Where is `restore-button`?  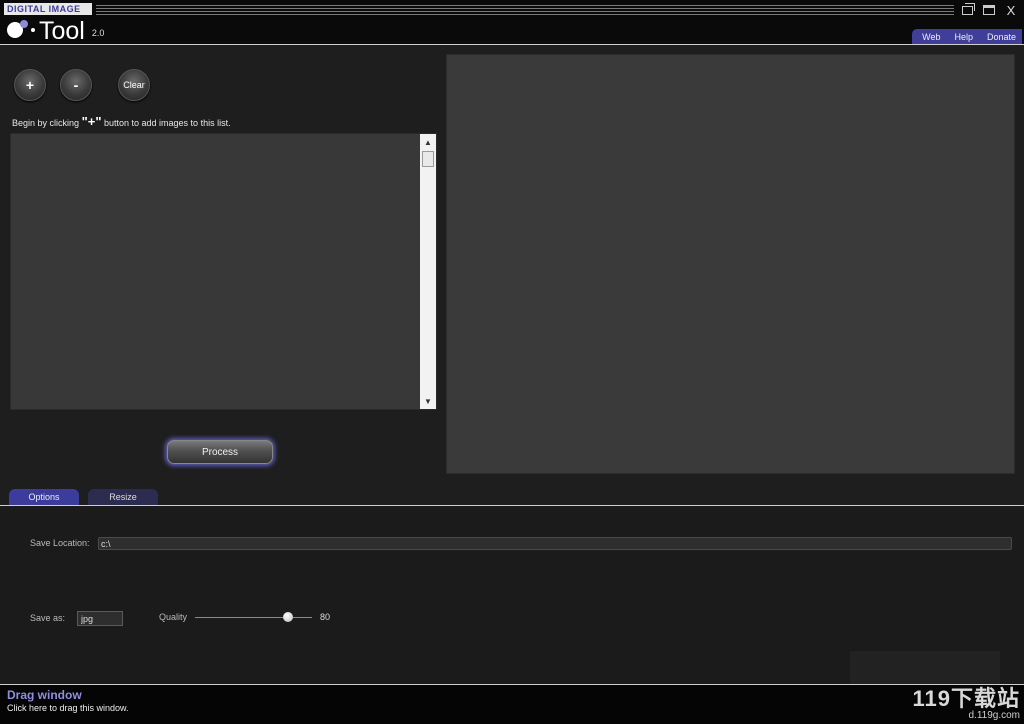 restore-button is located at coordinates (967, 9).